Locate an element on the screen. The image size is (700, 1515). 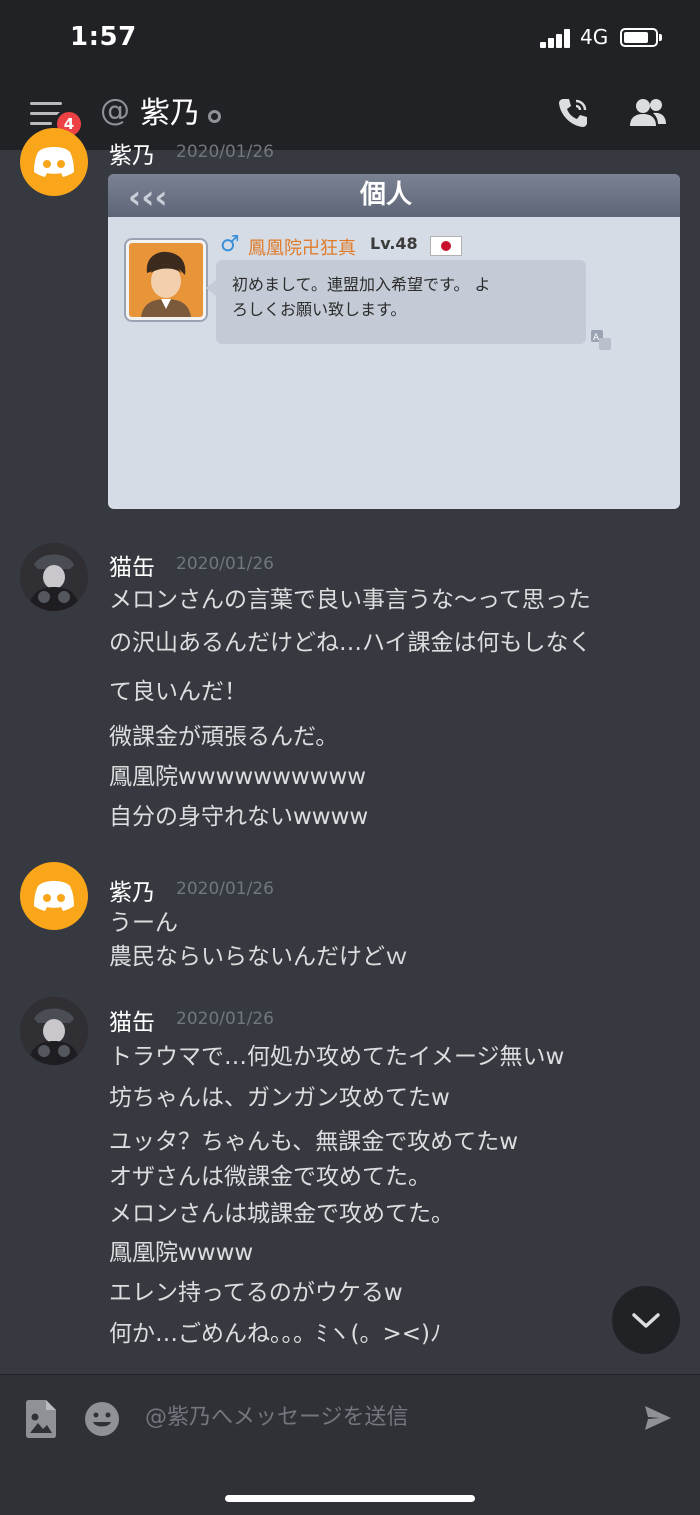
chat-bubble: 初めまして。連盟加入希望です。 よ ろしくお願い致します。 is located at coordinates (396, 302).